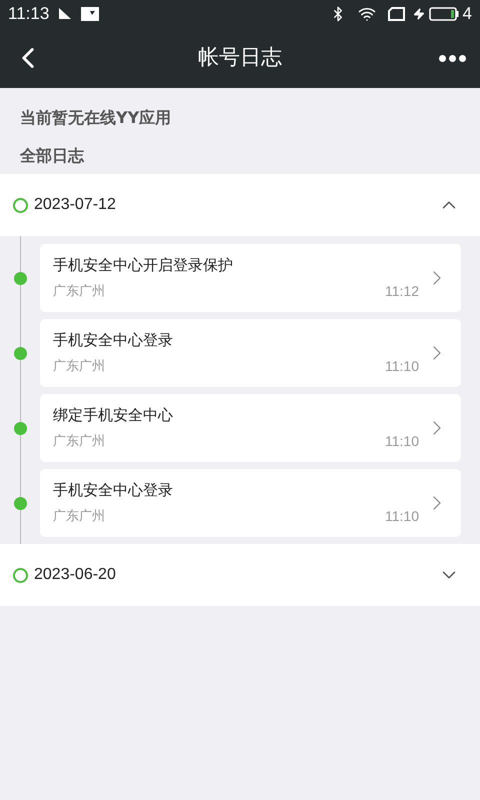 The width and height of the screenshot is (480, 800). Describe the element at coordinates (75, 205) in the screenshot. I see `date-label: 2023-07-12` at that location.